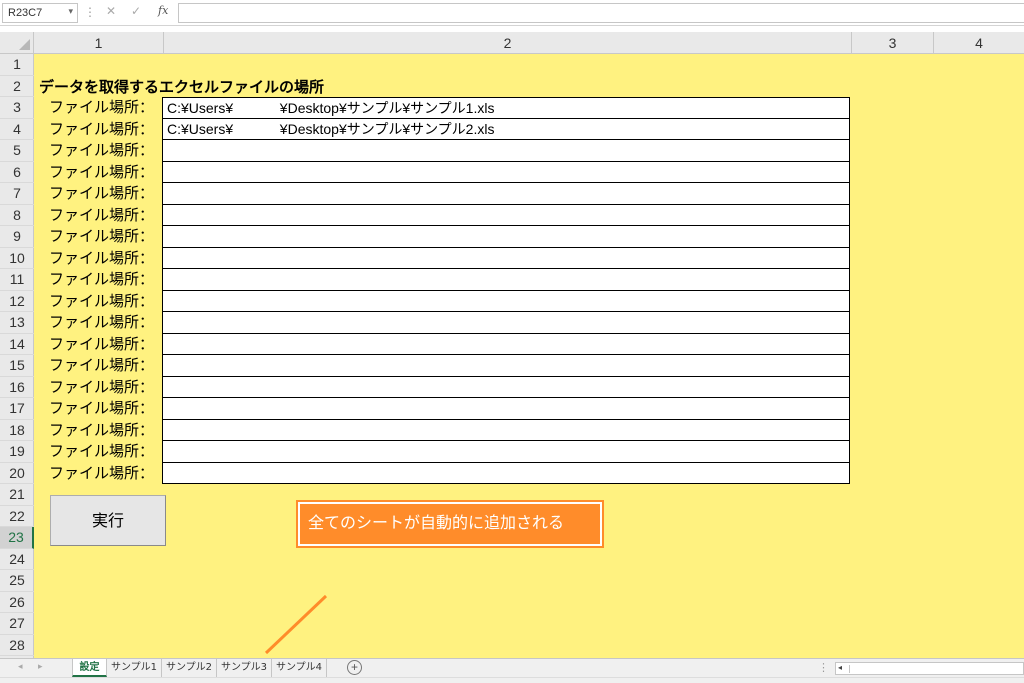  Describe the element at coordinates (840, 667) in the screenshot. I see `scroll-left-icon: ◂` at that location.